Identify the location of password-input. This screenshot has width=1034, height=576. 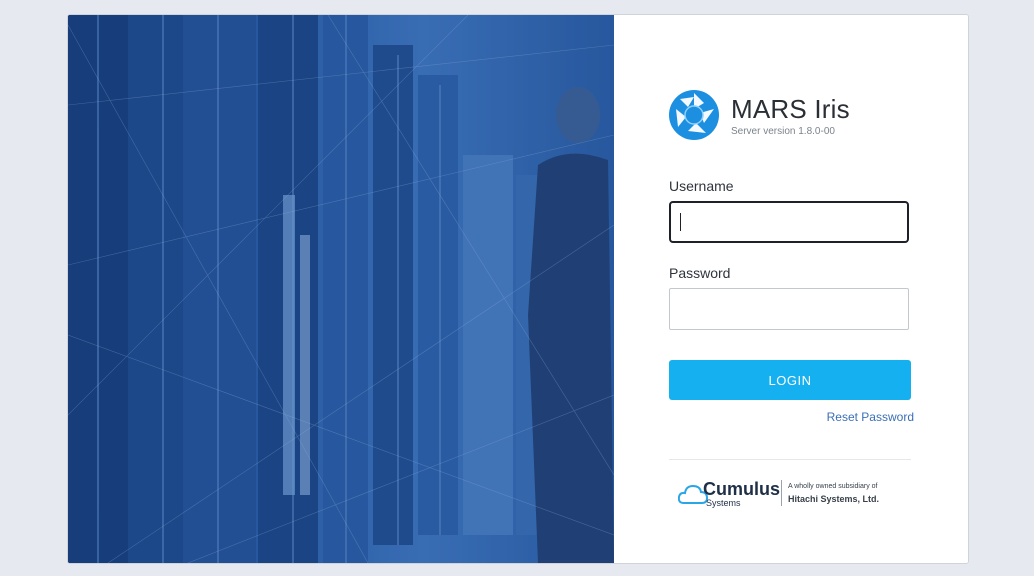
(789, 309).